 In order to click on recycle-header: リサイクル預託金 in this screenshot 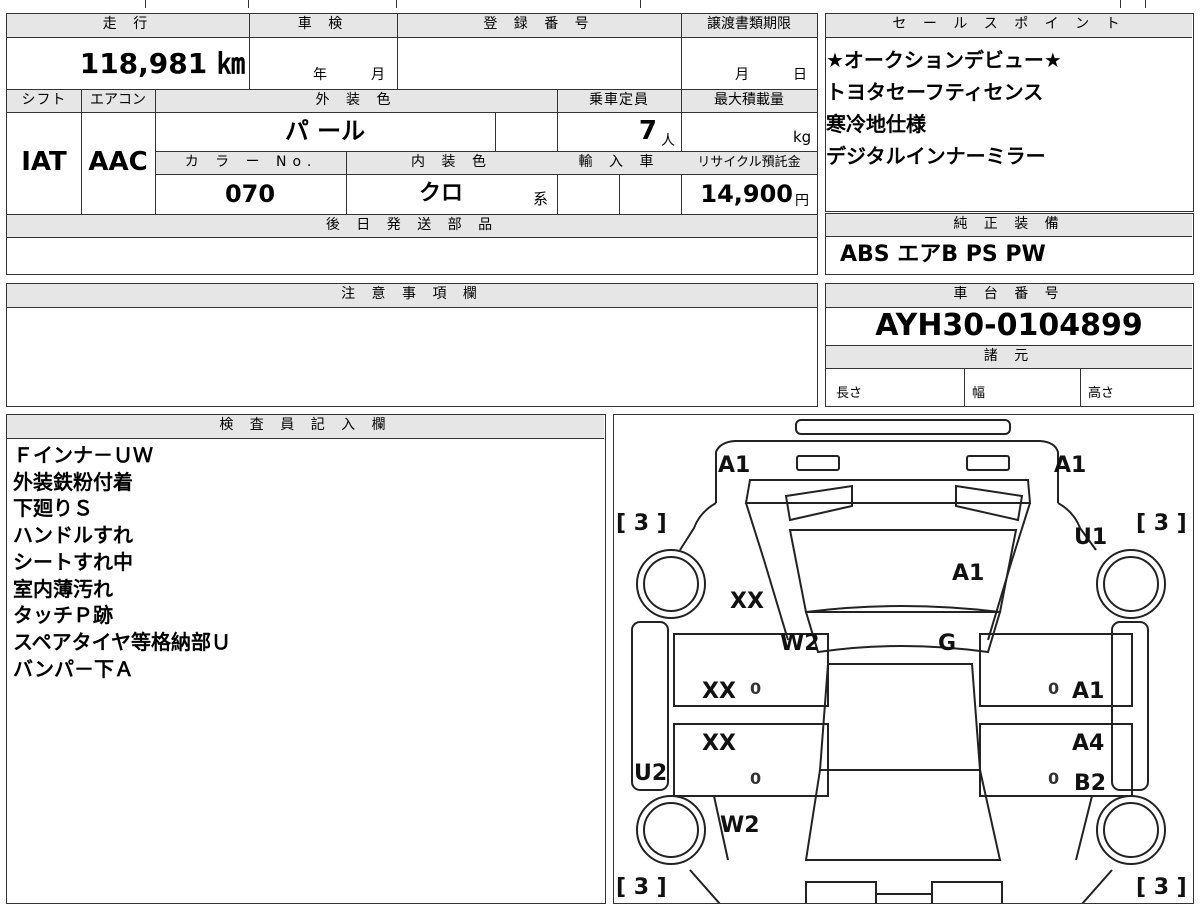, I will do `click(749, 163)`.